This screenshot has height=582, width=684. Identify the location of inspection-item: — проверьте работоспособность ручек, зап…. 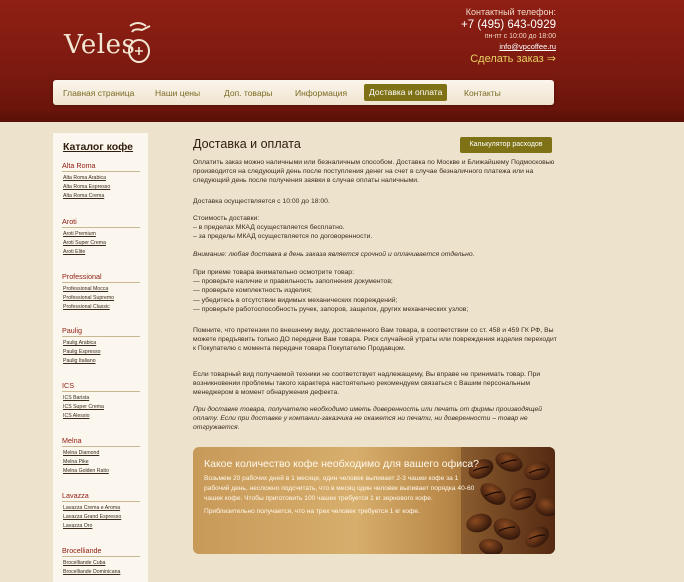
(331, 309).